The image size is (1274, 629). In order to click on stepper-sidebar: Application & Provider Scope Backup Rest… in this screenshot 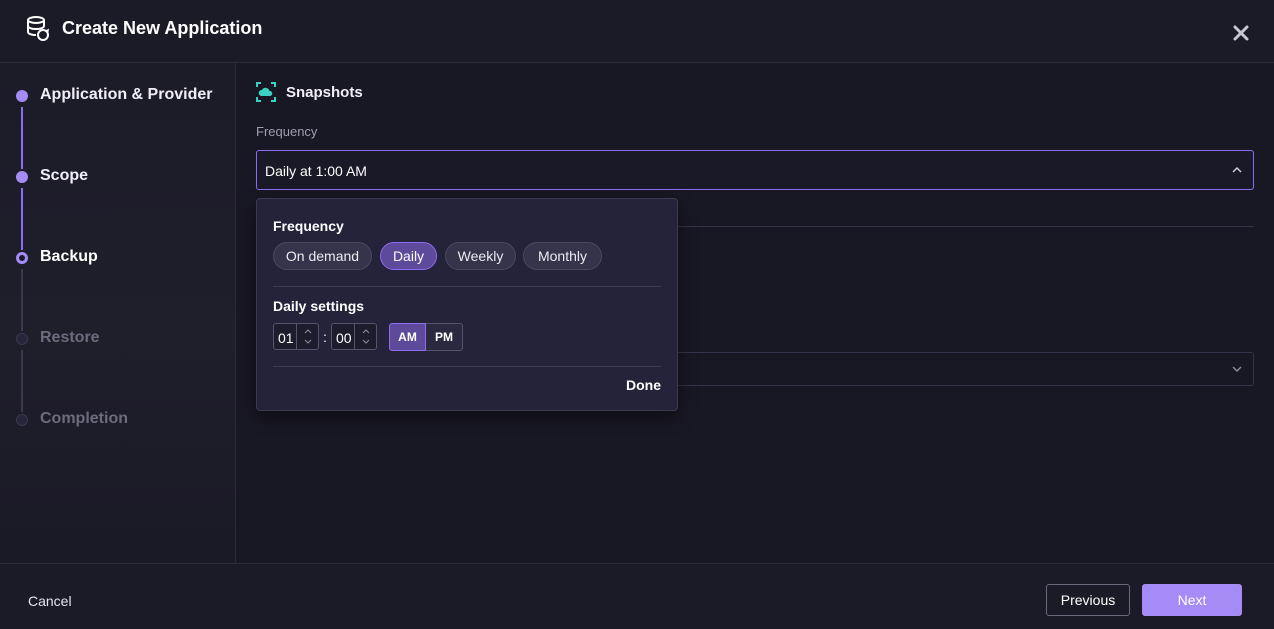, I will do `click(118, 313)`.